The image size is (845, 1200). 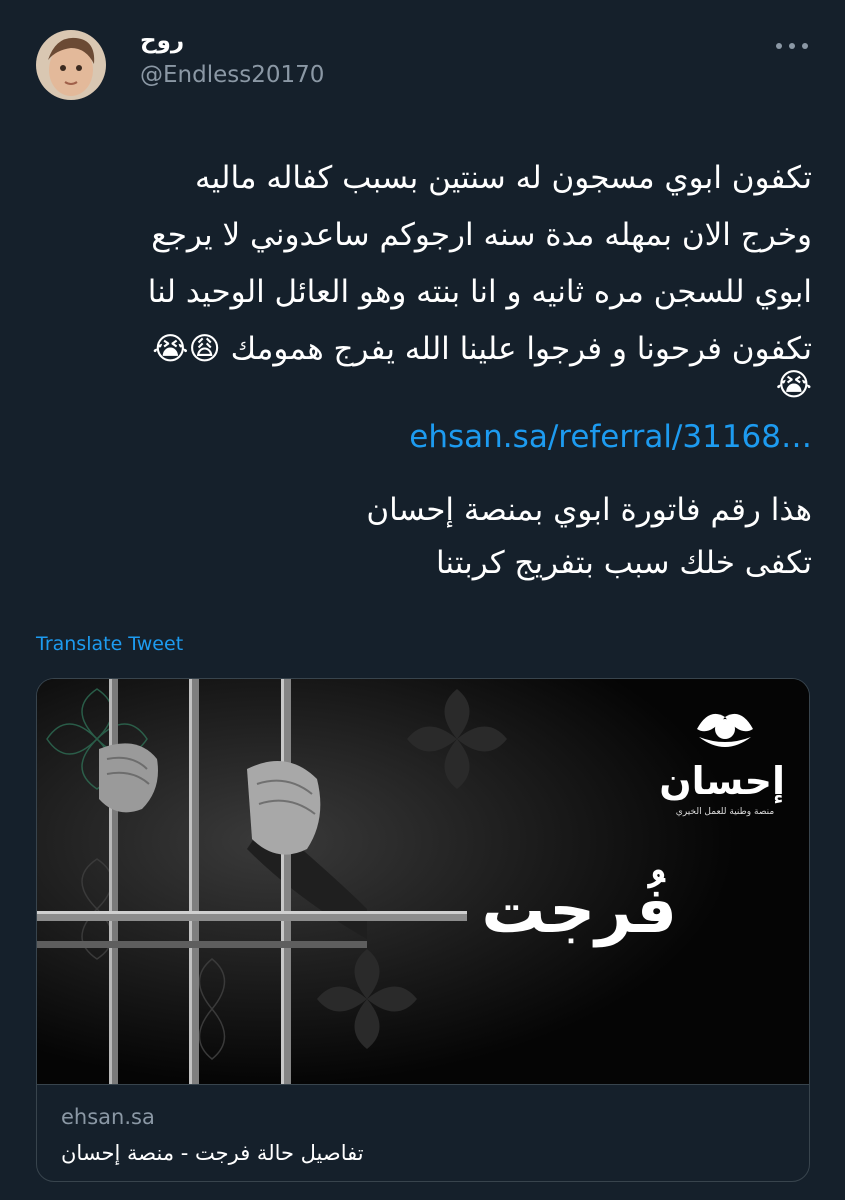 I want to click on card-image-headline: فُرجت, so click(x=579, y=911).